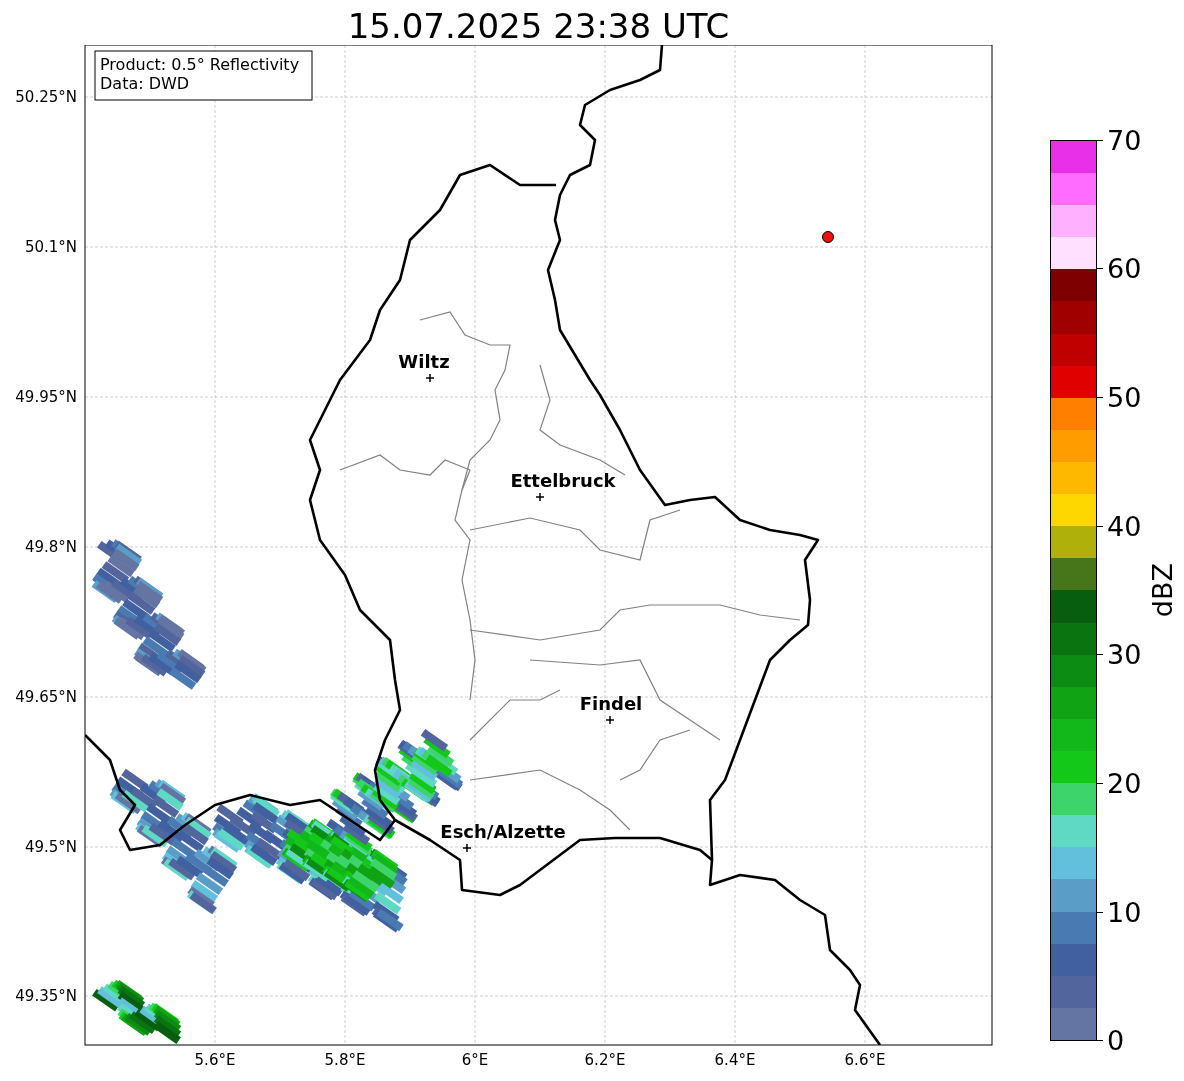  What do you see at coordinates (475, 1060) in the screenshot?
I see `axis-tick-label: 6°E` at bounding box center [475, 1060].